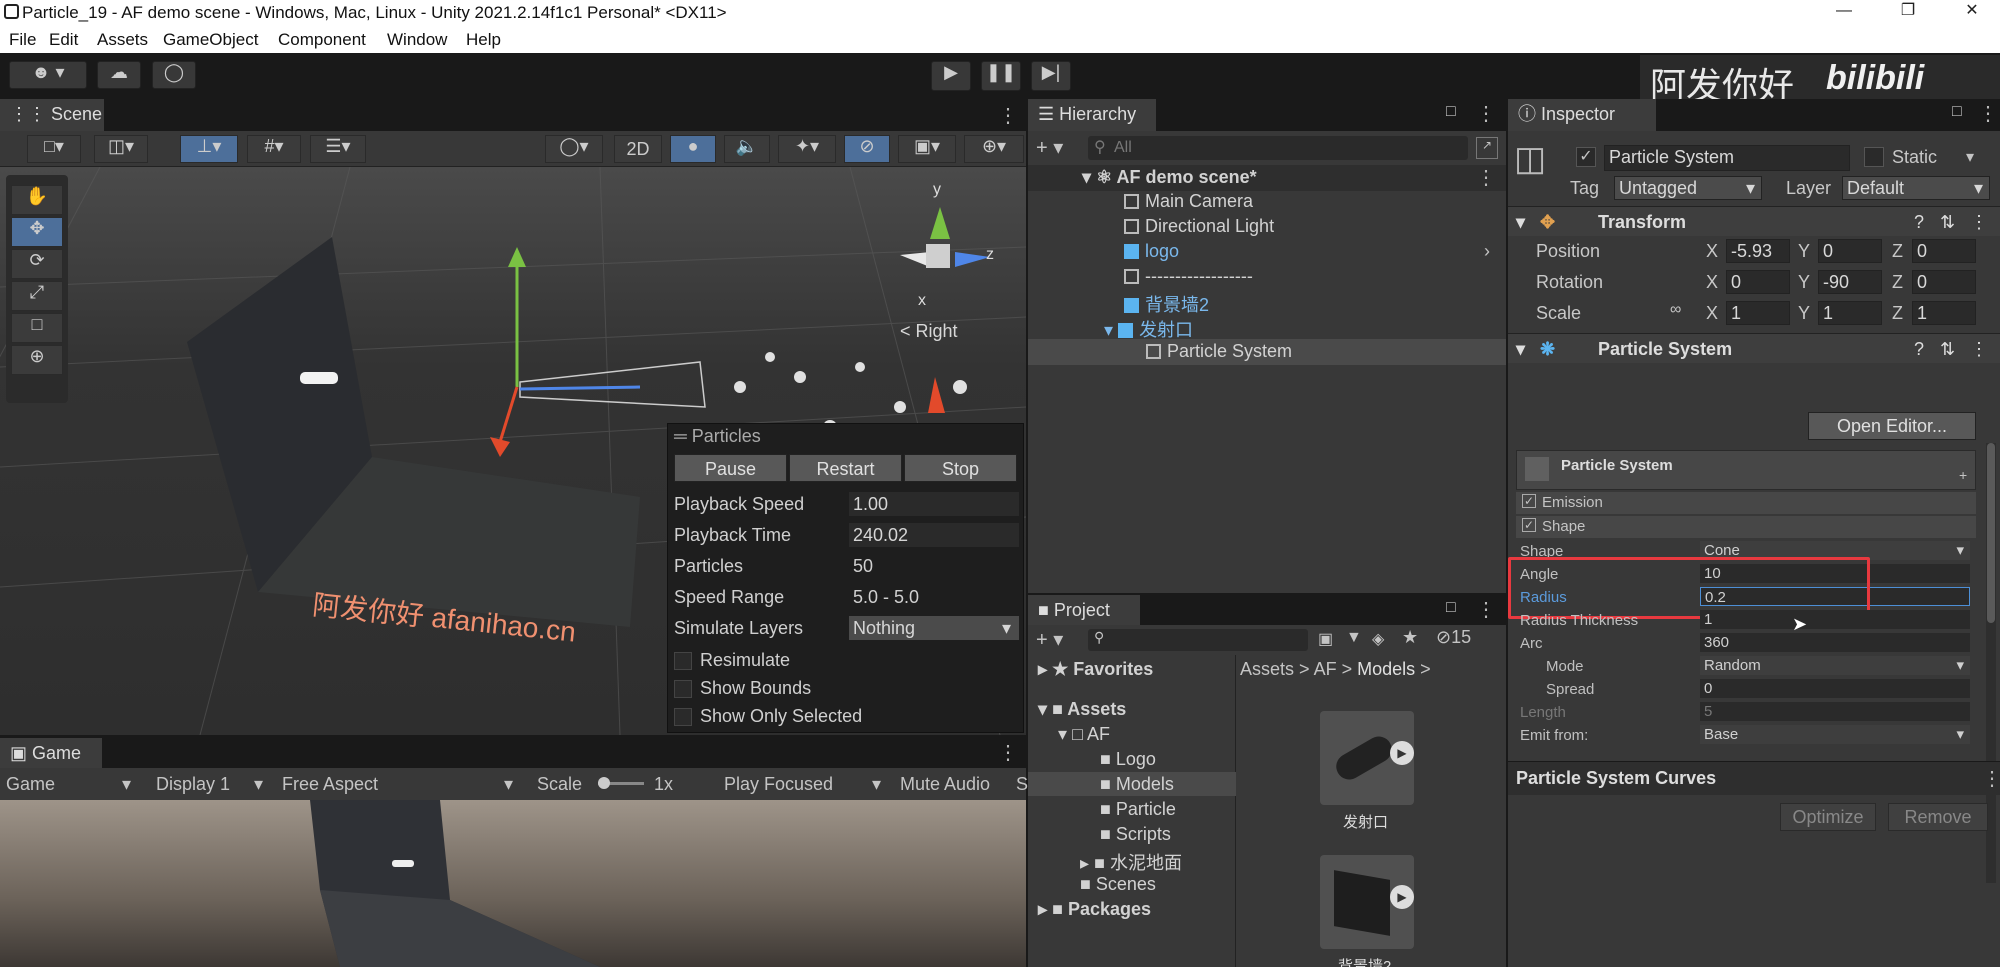  I want to click on tag-dropdown: Untagged ▾, so click(1688, 188).